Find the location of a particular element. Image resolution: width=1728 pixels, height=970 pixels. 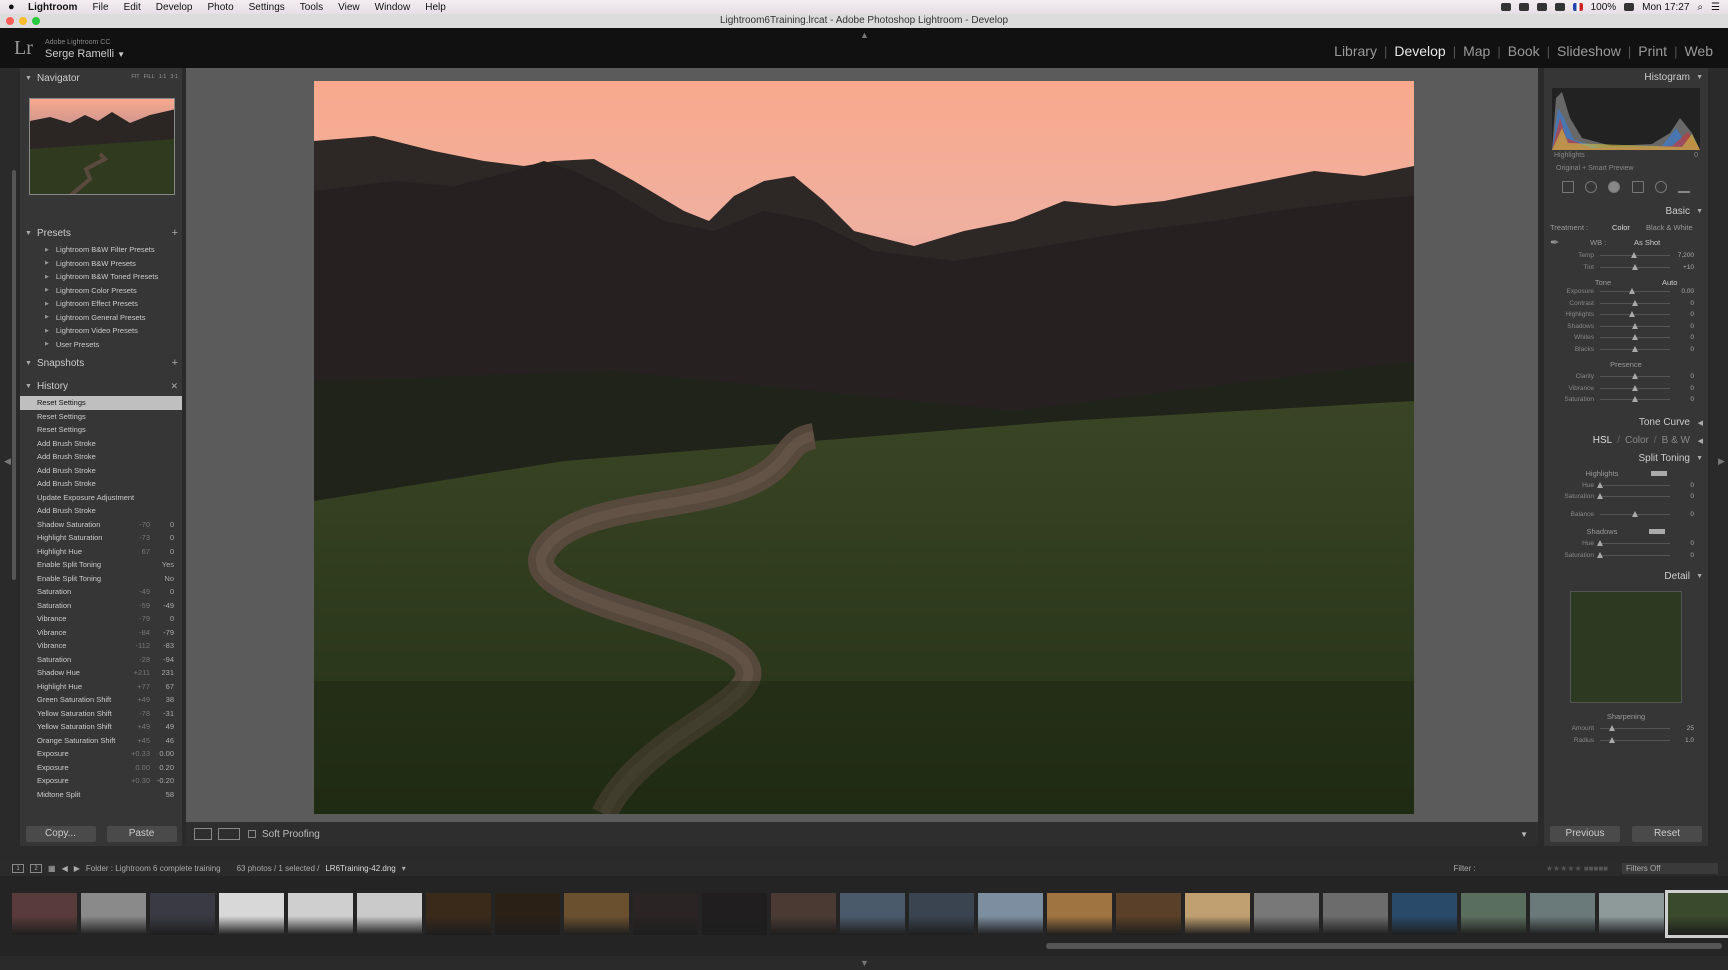

history-step: Saturation -28 -94 is located at coordinates (101, 660).